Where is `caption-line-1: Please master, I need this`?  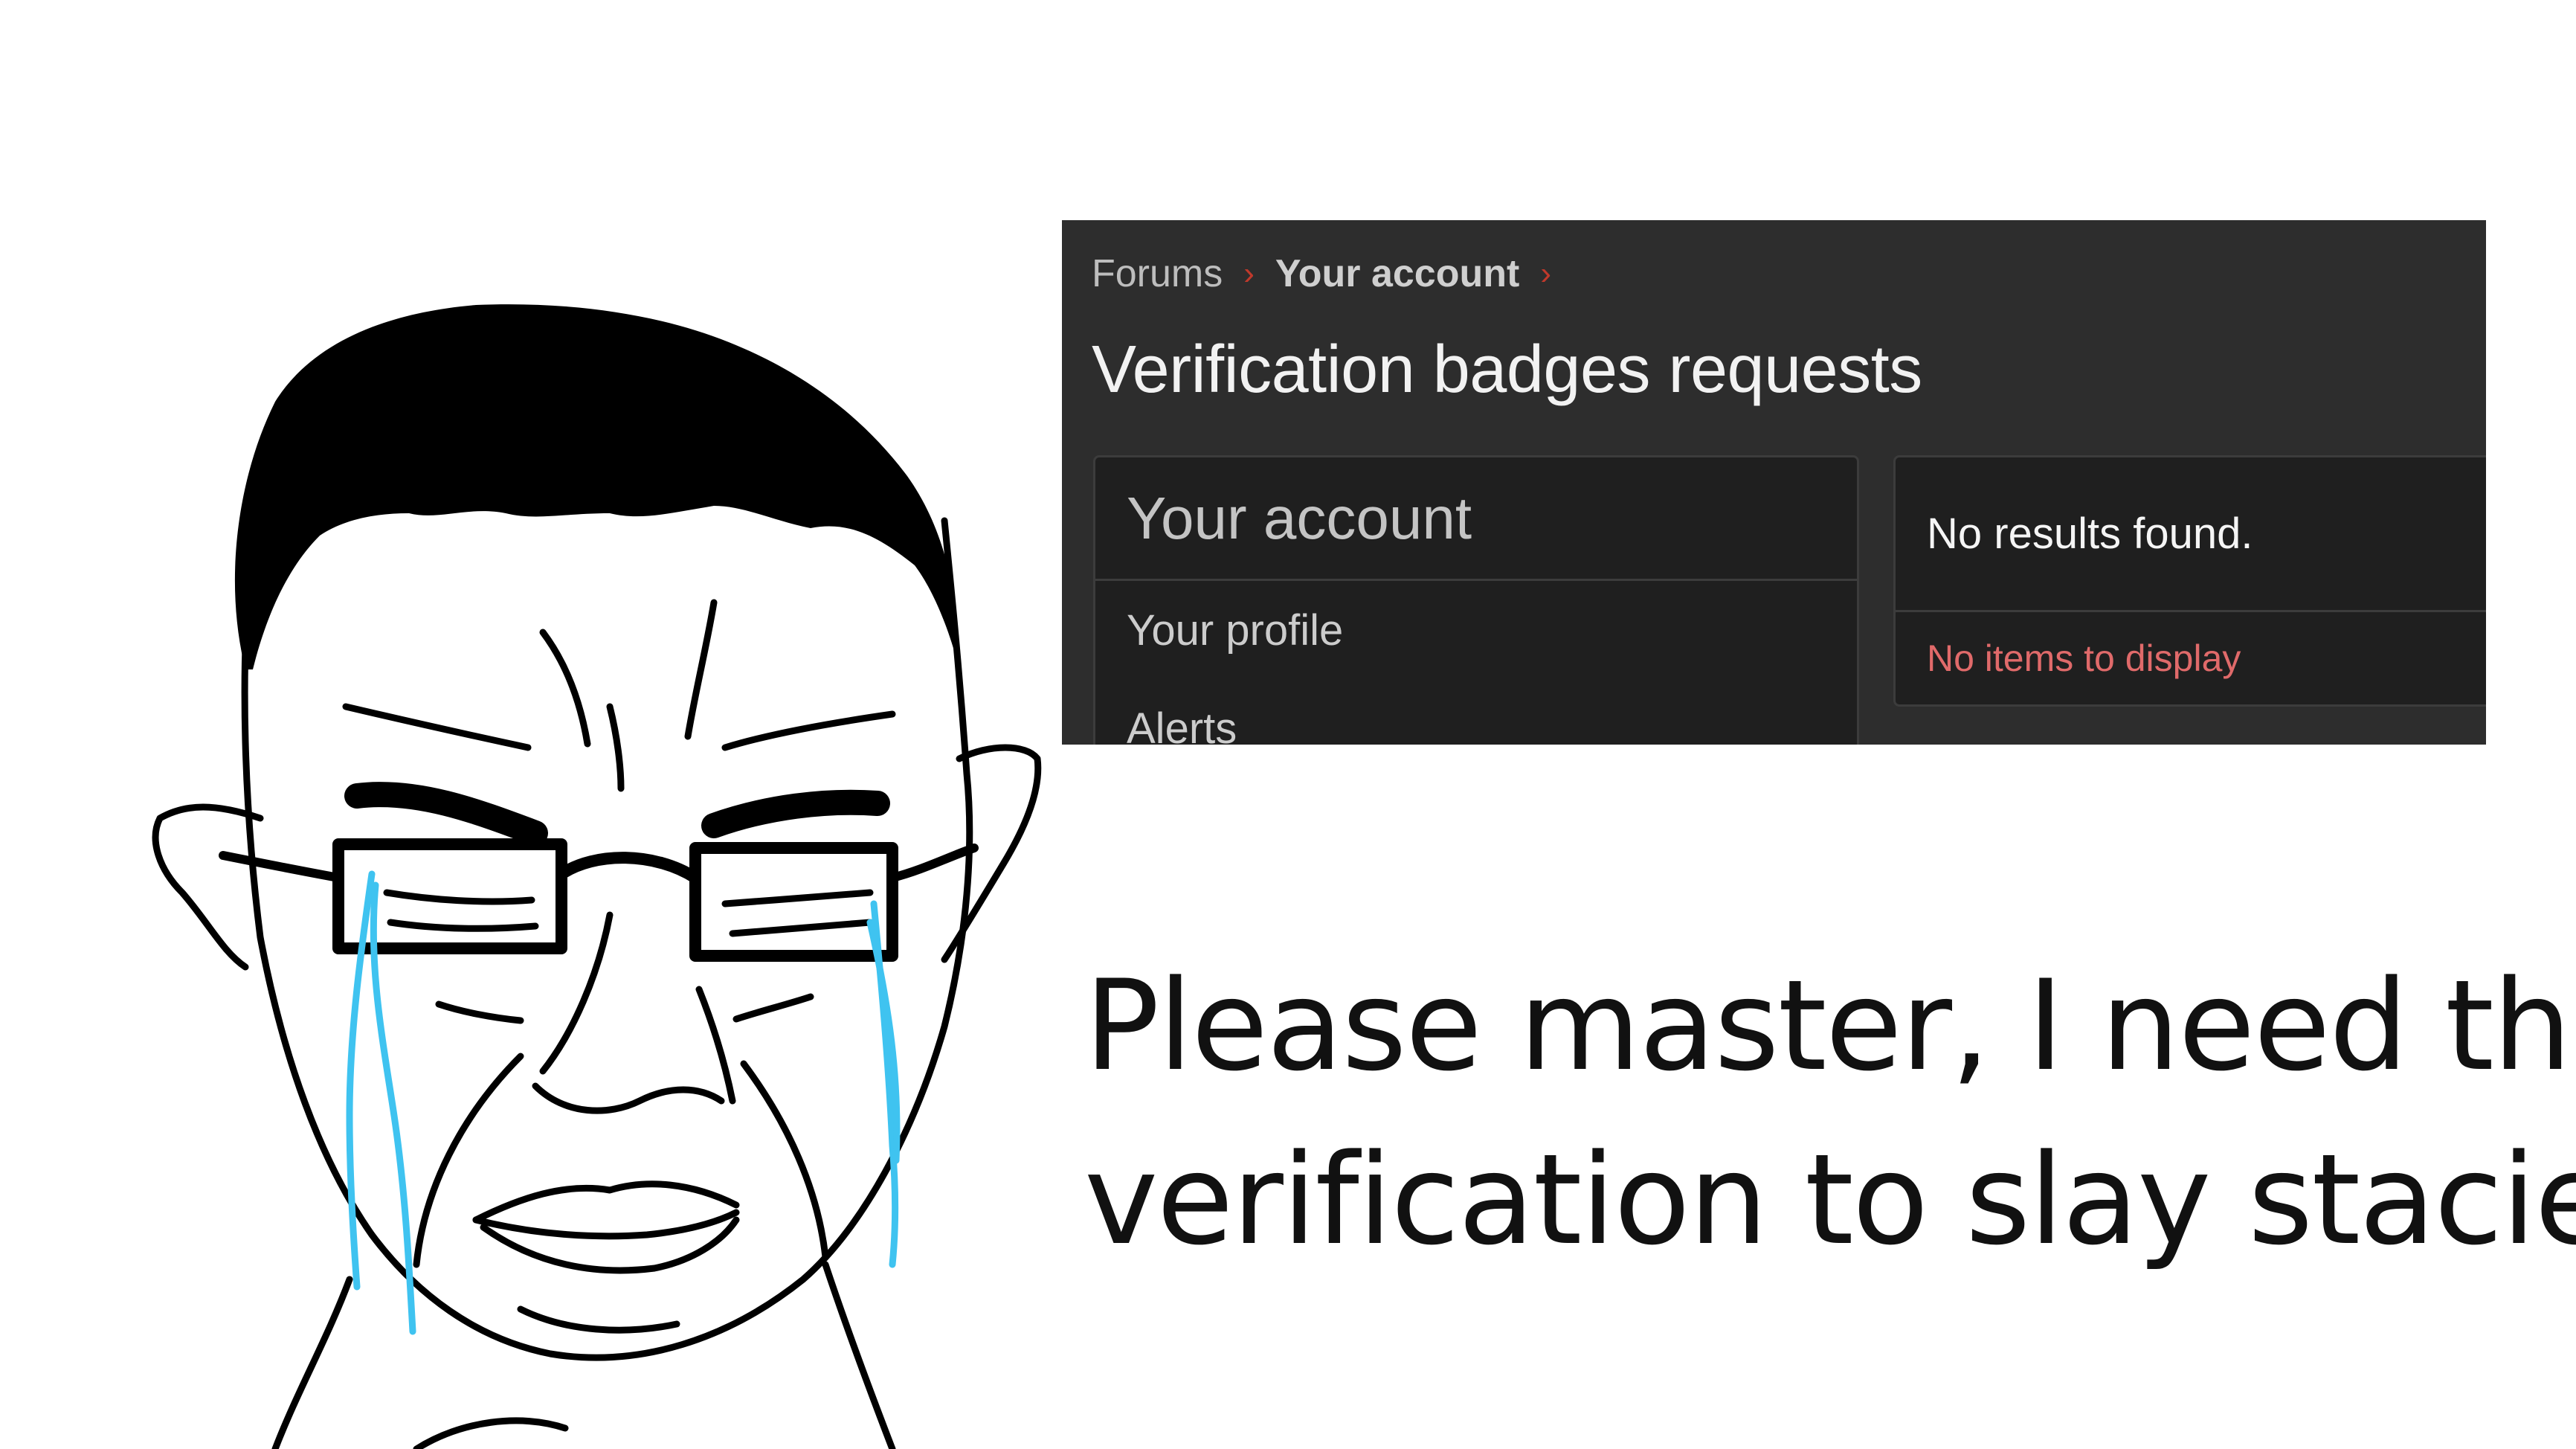 caption-line-1: Please master, I need this is located at coordinates (1830, 1026).